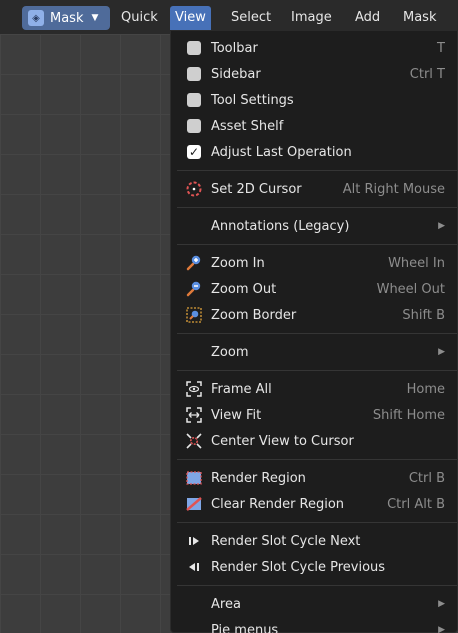 This screenshot has height=633, width=458. Describe the element at coordinates (236, 415) in the screenshot. I see `menu-item-label: View Fit` at that location.